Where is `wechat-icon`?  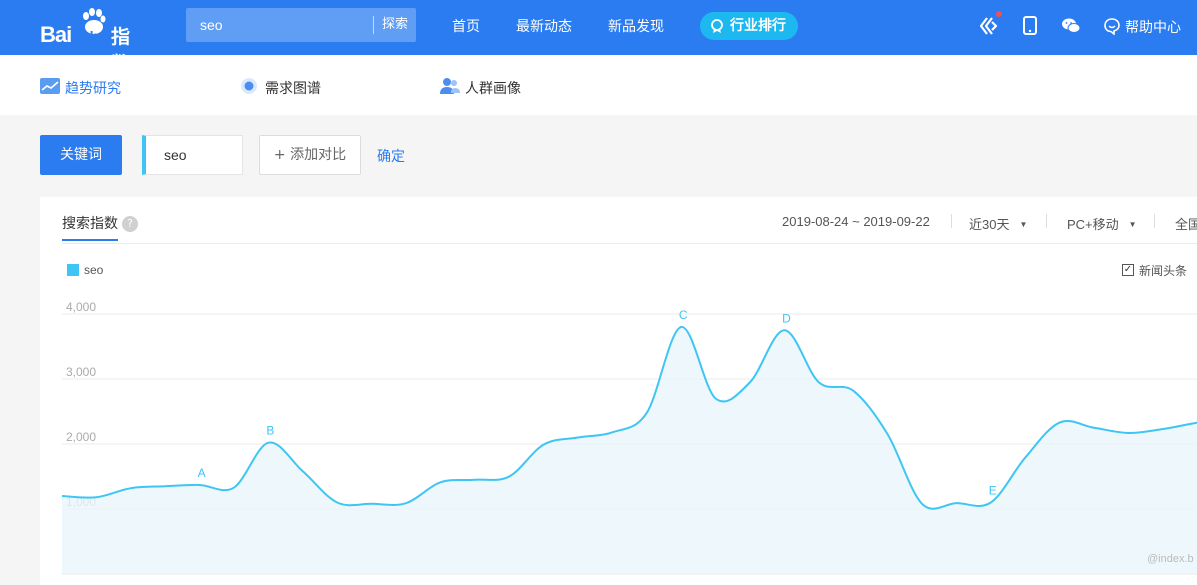
wechat-icon is located at coordinates (1071, 26).